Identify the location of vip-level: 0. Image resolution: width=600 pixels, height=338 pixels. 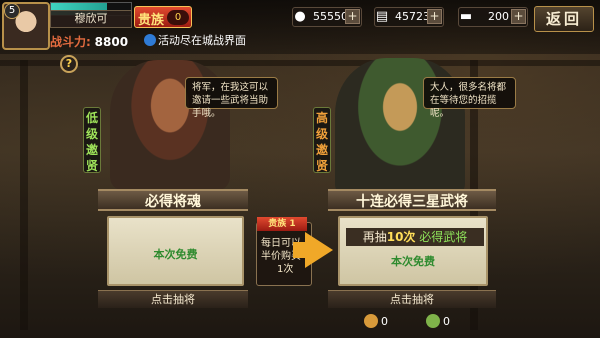
(178, 17).